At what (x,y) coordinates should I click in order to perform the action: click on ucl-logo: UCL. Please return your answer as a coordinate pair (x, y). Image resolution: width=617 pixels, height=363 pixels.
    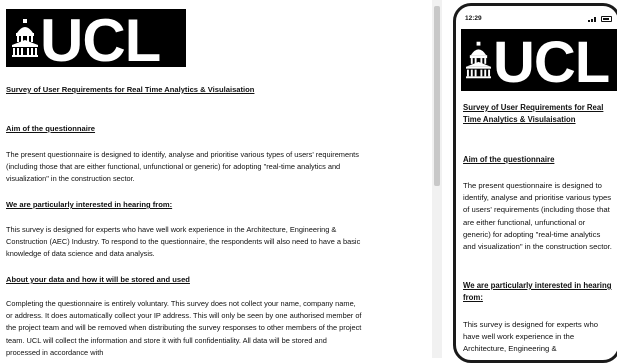
    Looking at the image, I should click on (96, 38).